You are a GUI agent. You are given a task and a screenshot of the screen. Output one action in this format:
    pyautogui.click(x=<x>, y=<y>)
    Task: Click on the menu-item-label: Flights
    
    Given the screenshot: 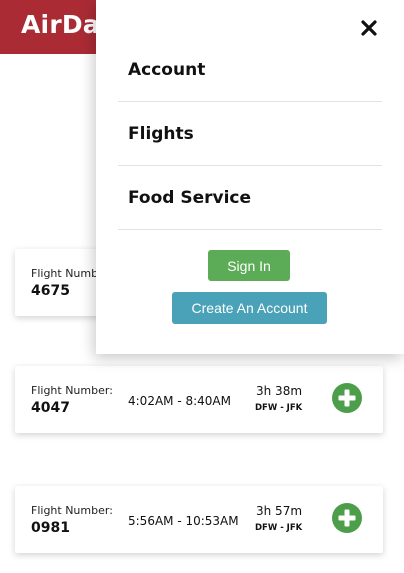 What is the action you would take?
    pyautogui.click(x=161, y=134)
    